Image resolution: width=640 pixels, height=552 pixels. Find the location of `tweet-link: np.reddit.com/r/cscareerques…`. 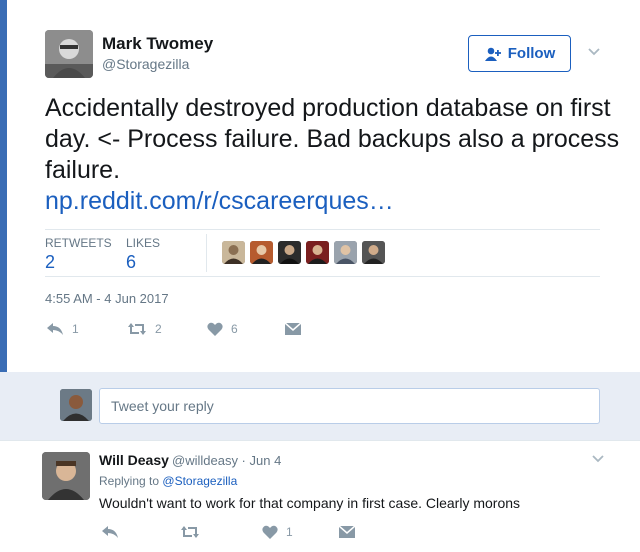

tweet-link: np.reddit.com/r/cscareerques… is located at coordinates (332, 201).